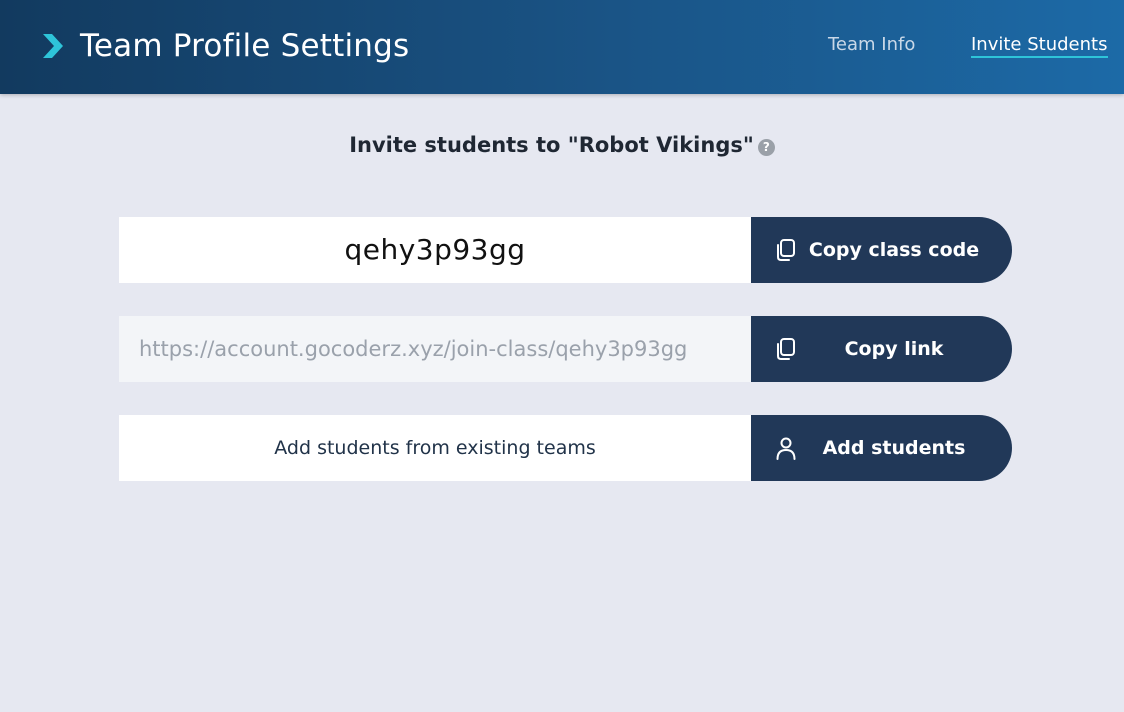  I want to click on tab-team-info: Team Info, so click(871, 45).